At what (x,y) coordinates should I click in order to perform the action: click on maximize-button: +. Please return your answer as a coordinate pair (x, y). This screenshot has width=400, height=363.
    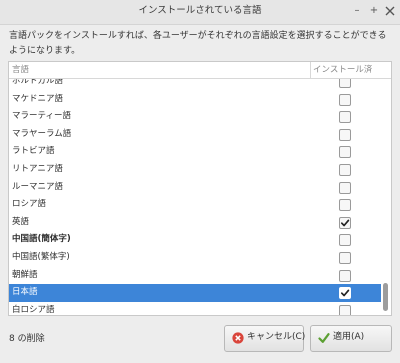
    Looking at the image, I should click on (374, 11).